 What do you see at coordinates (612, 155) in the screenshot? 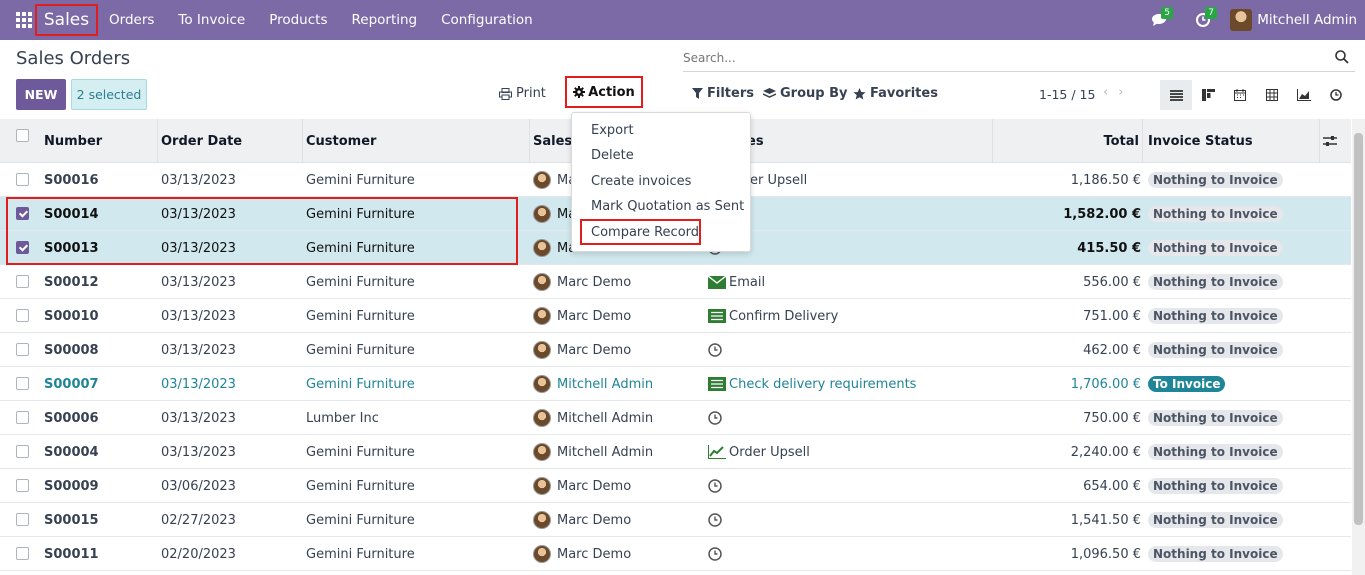
I see `menu-item-delete: Delete` at bounding box center [612, 155].